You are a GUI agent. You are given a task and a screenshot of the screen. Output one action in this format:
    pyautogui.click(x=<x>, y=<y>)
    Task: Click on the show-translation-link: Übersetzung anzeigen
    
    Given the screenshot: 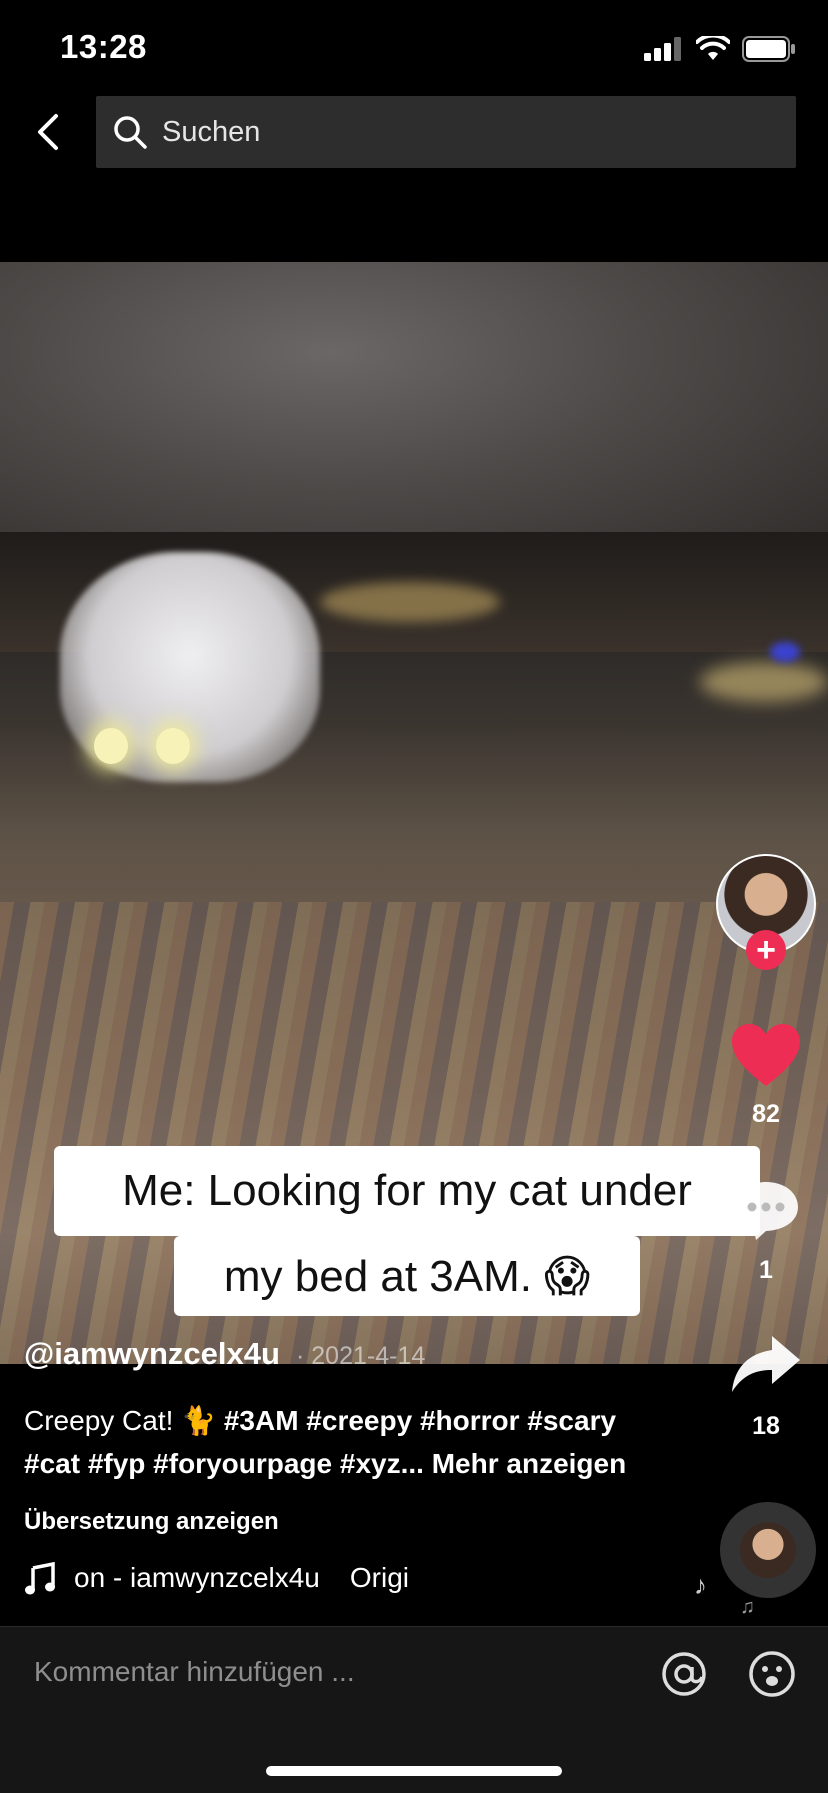 What is the action you would take?
    pyautogui.click(x=151, y=1522)
    